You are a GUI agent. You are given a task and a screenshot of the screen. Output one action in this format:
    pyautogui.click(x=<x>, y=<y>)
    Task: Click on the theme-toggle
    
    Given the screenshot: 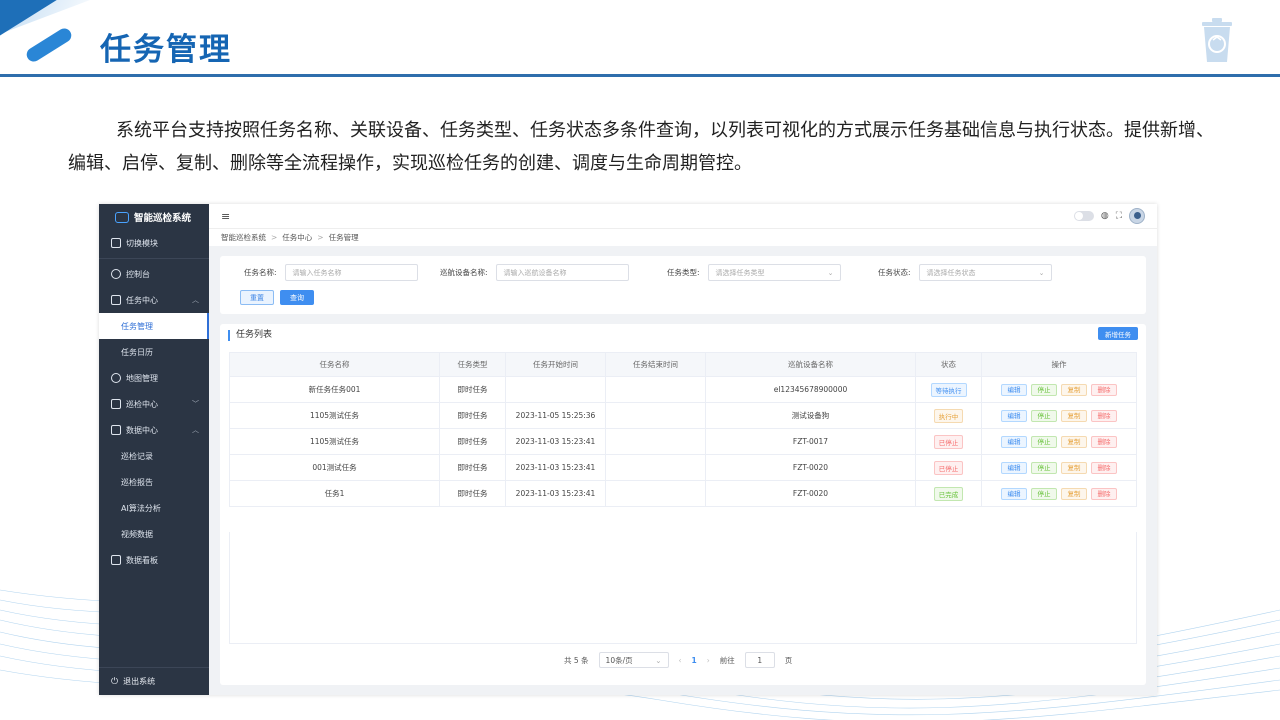 What is the action you would take?
    pyautogui.click(x=1083, y=216)
    